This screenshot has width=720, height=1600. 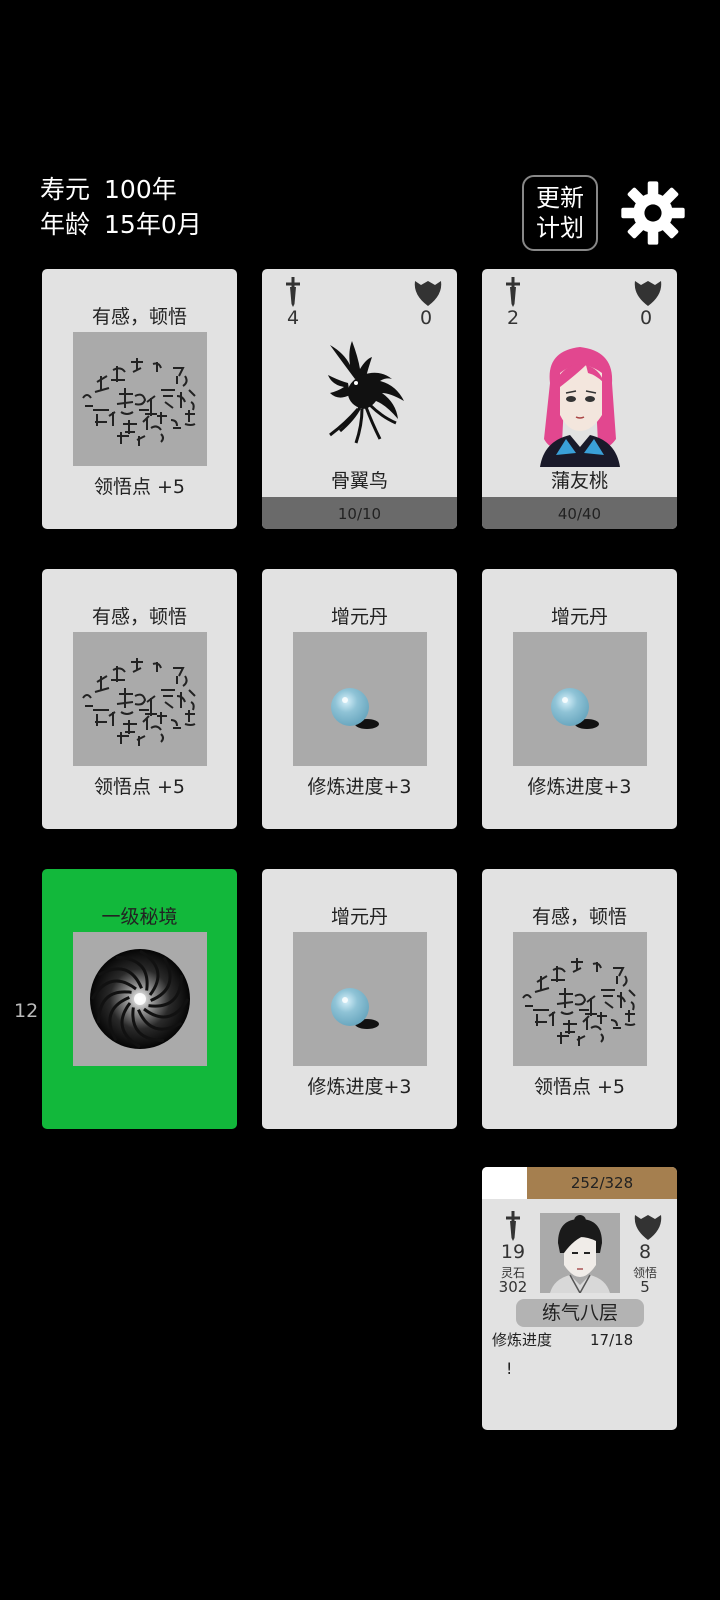 I want to click on player-avatar, so click(x=580, y=1253).